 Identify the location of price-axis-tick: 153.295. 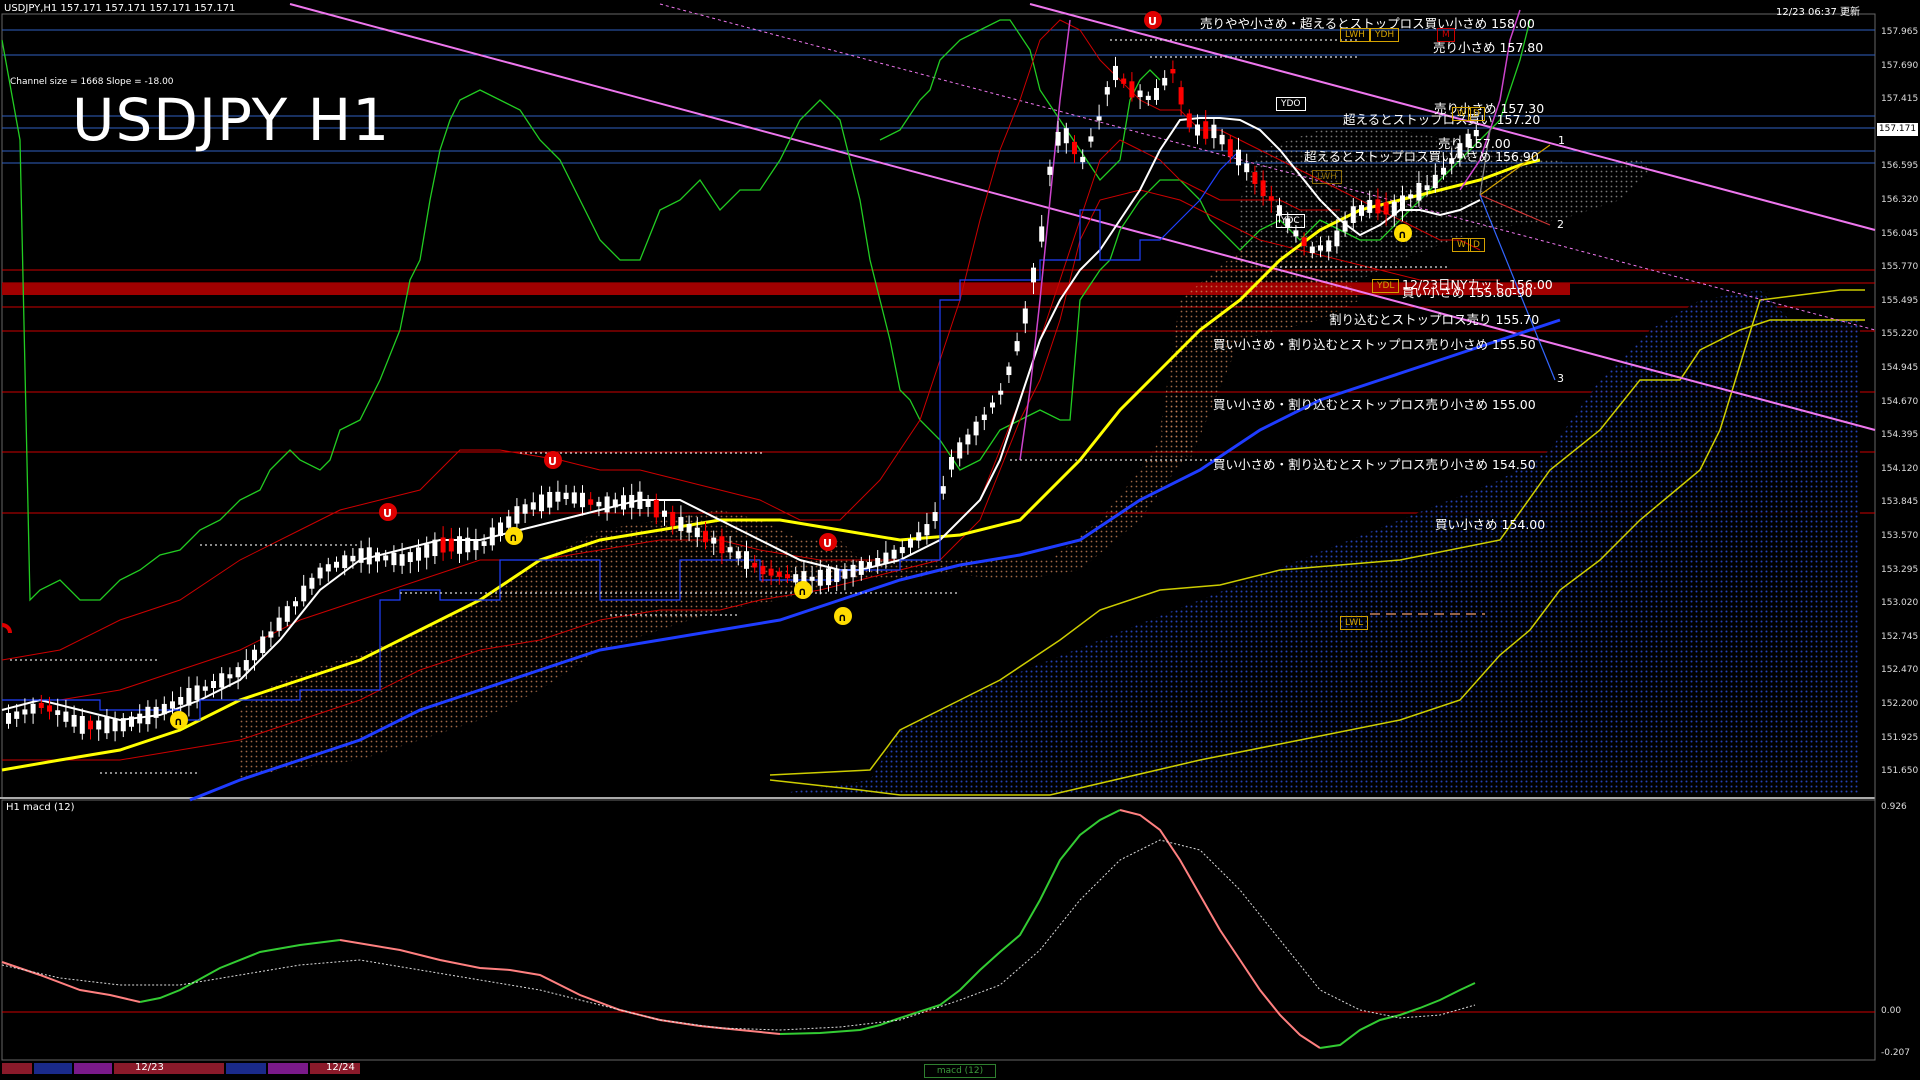
(1900, 569).